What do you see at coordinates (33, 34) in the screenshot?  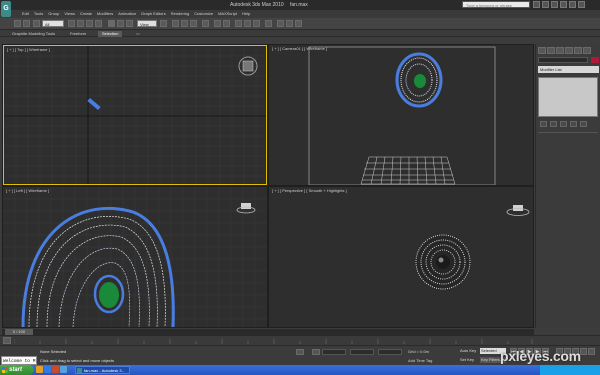 I see `tab-graphite-modeling-tools: Graphite Modeling Tools` at bounding box center [33, 34].